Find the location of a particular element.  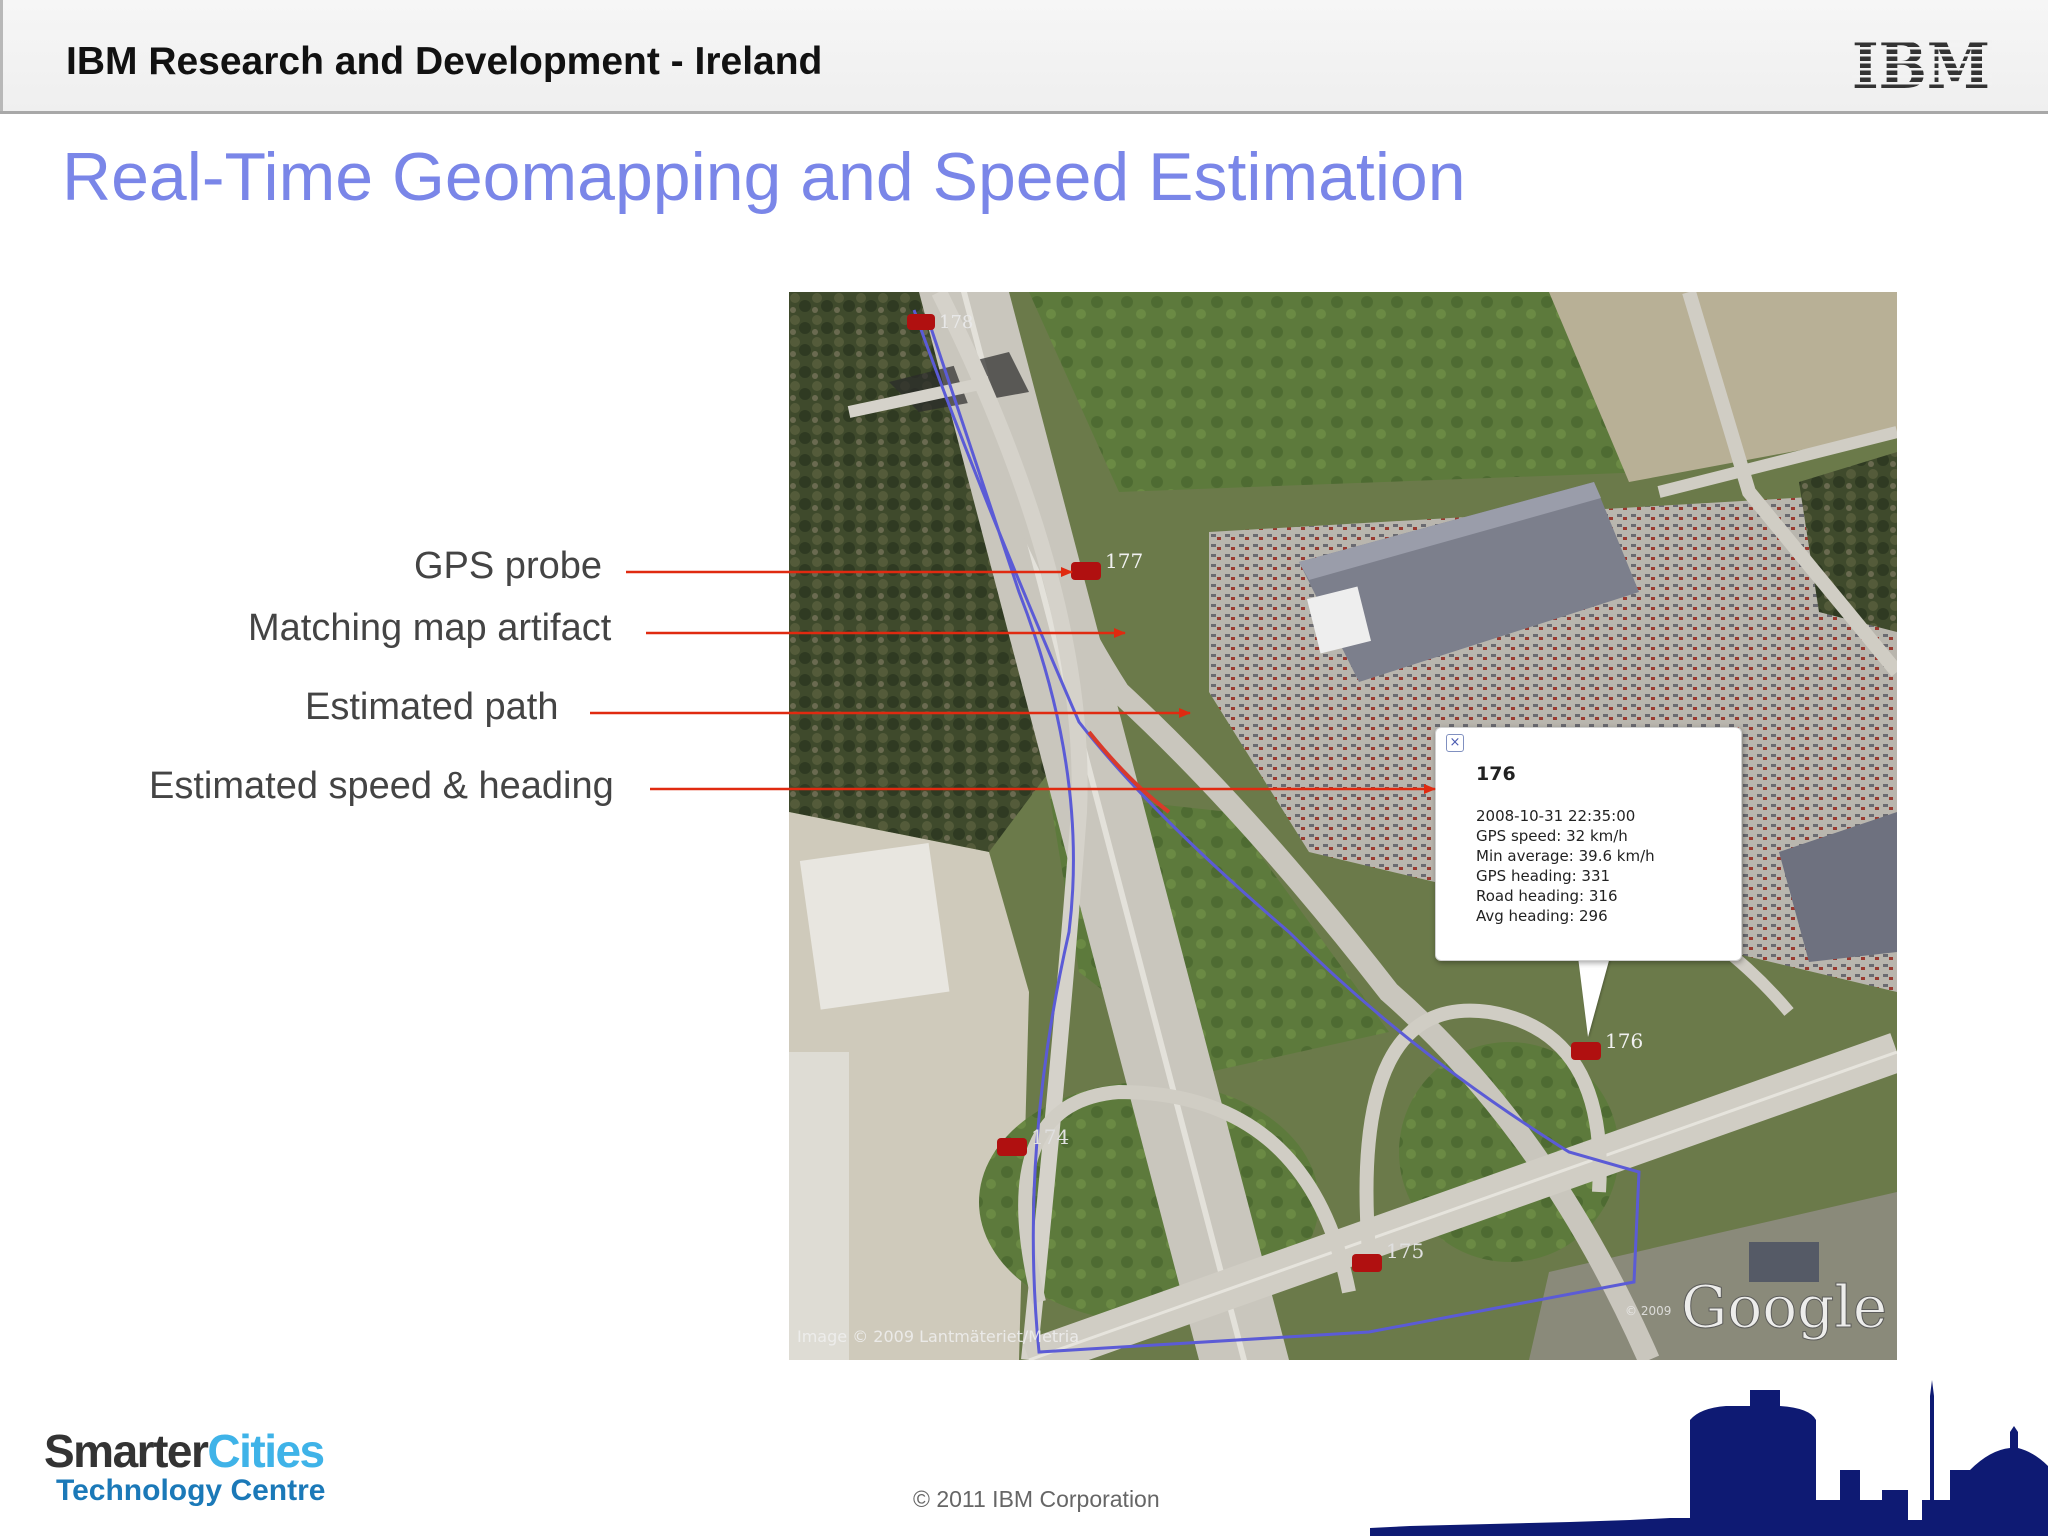

popup-tail is located at coordinates (1594, 997).